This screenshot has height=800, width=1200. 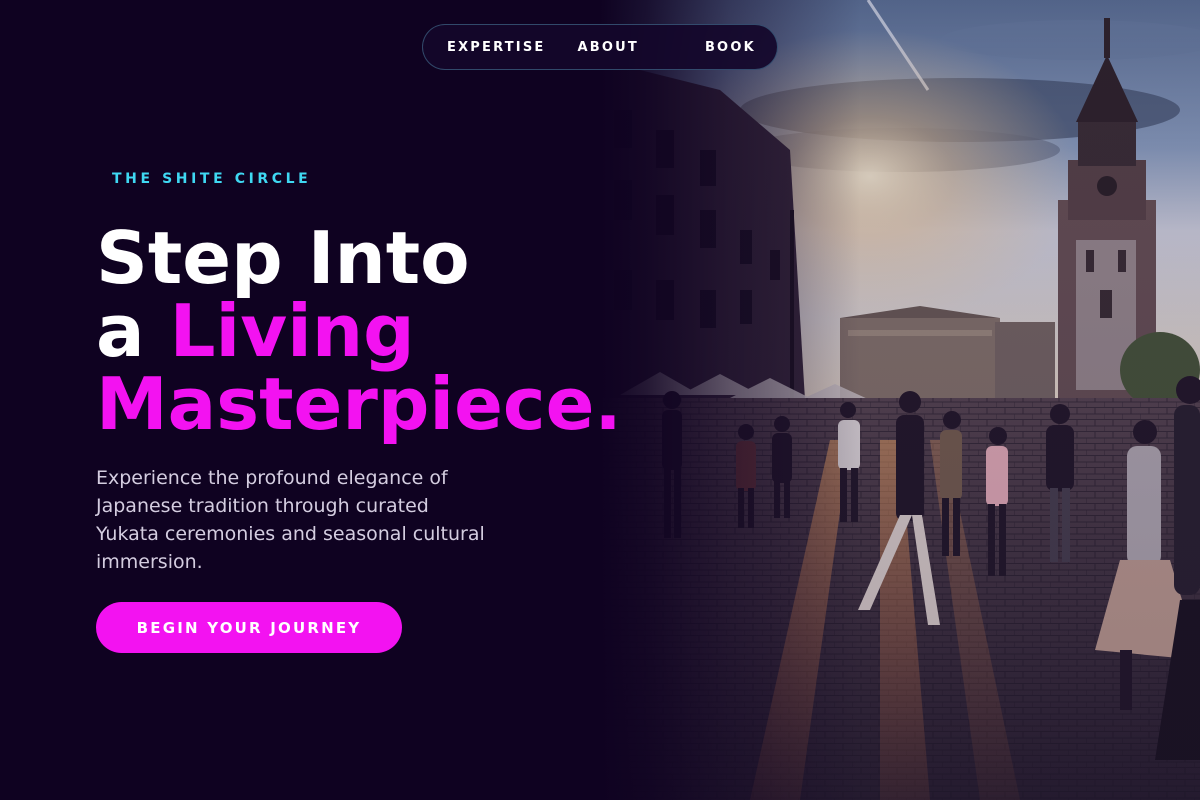 What do you see at coordinates (249, 627) in the screenshot?
I see `begin-journey-button: BEGIN YOUR JOURNEY` at bounding box center [249, 627].